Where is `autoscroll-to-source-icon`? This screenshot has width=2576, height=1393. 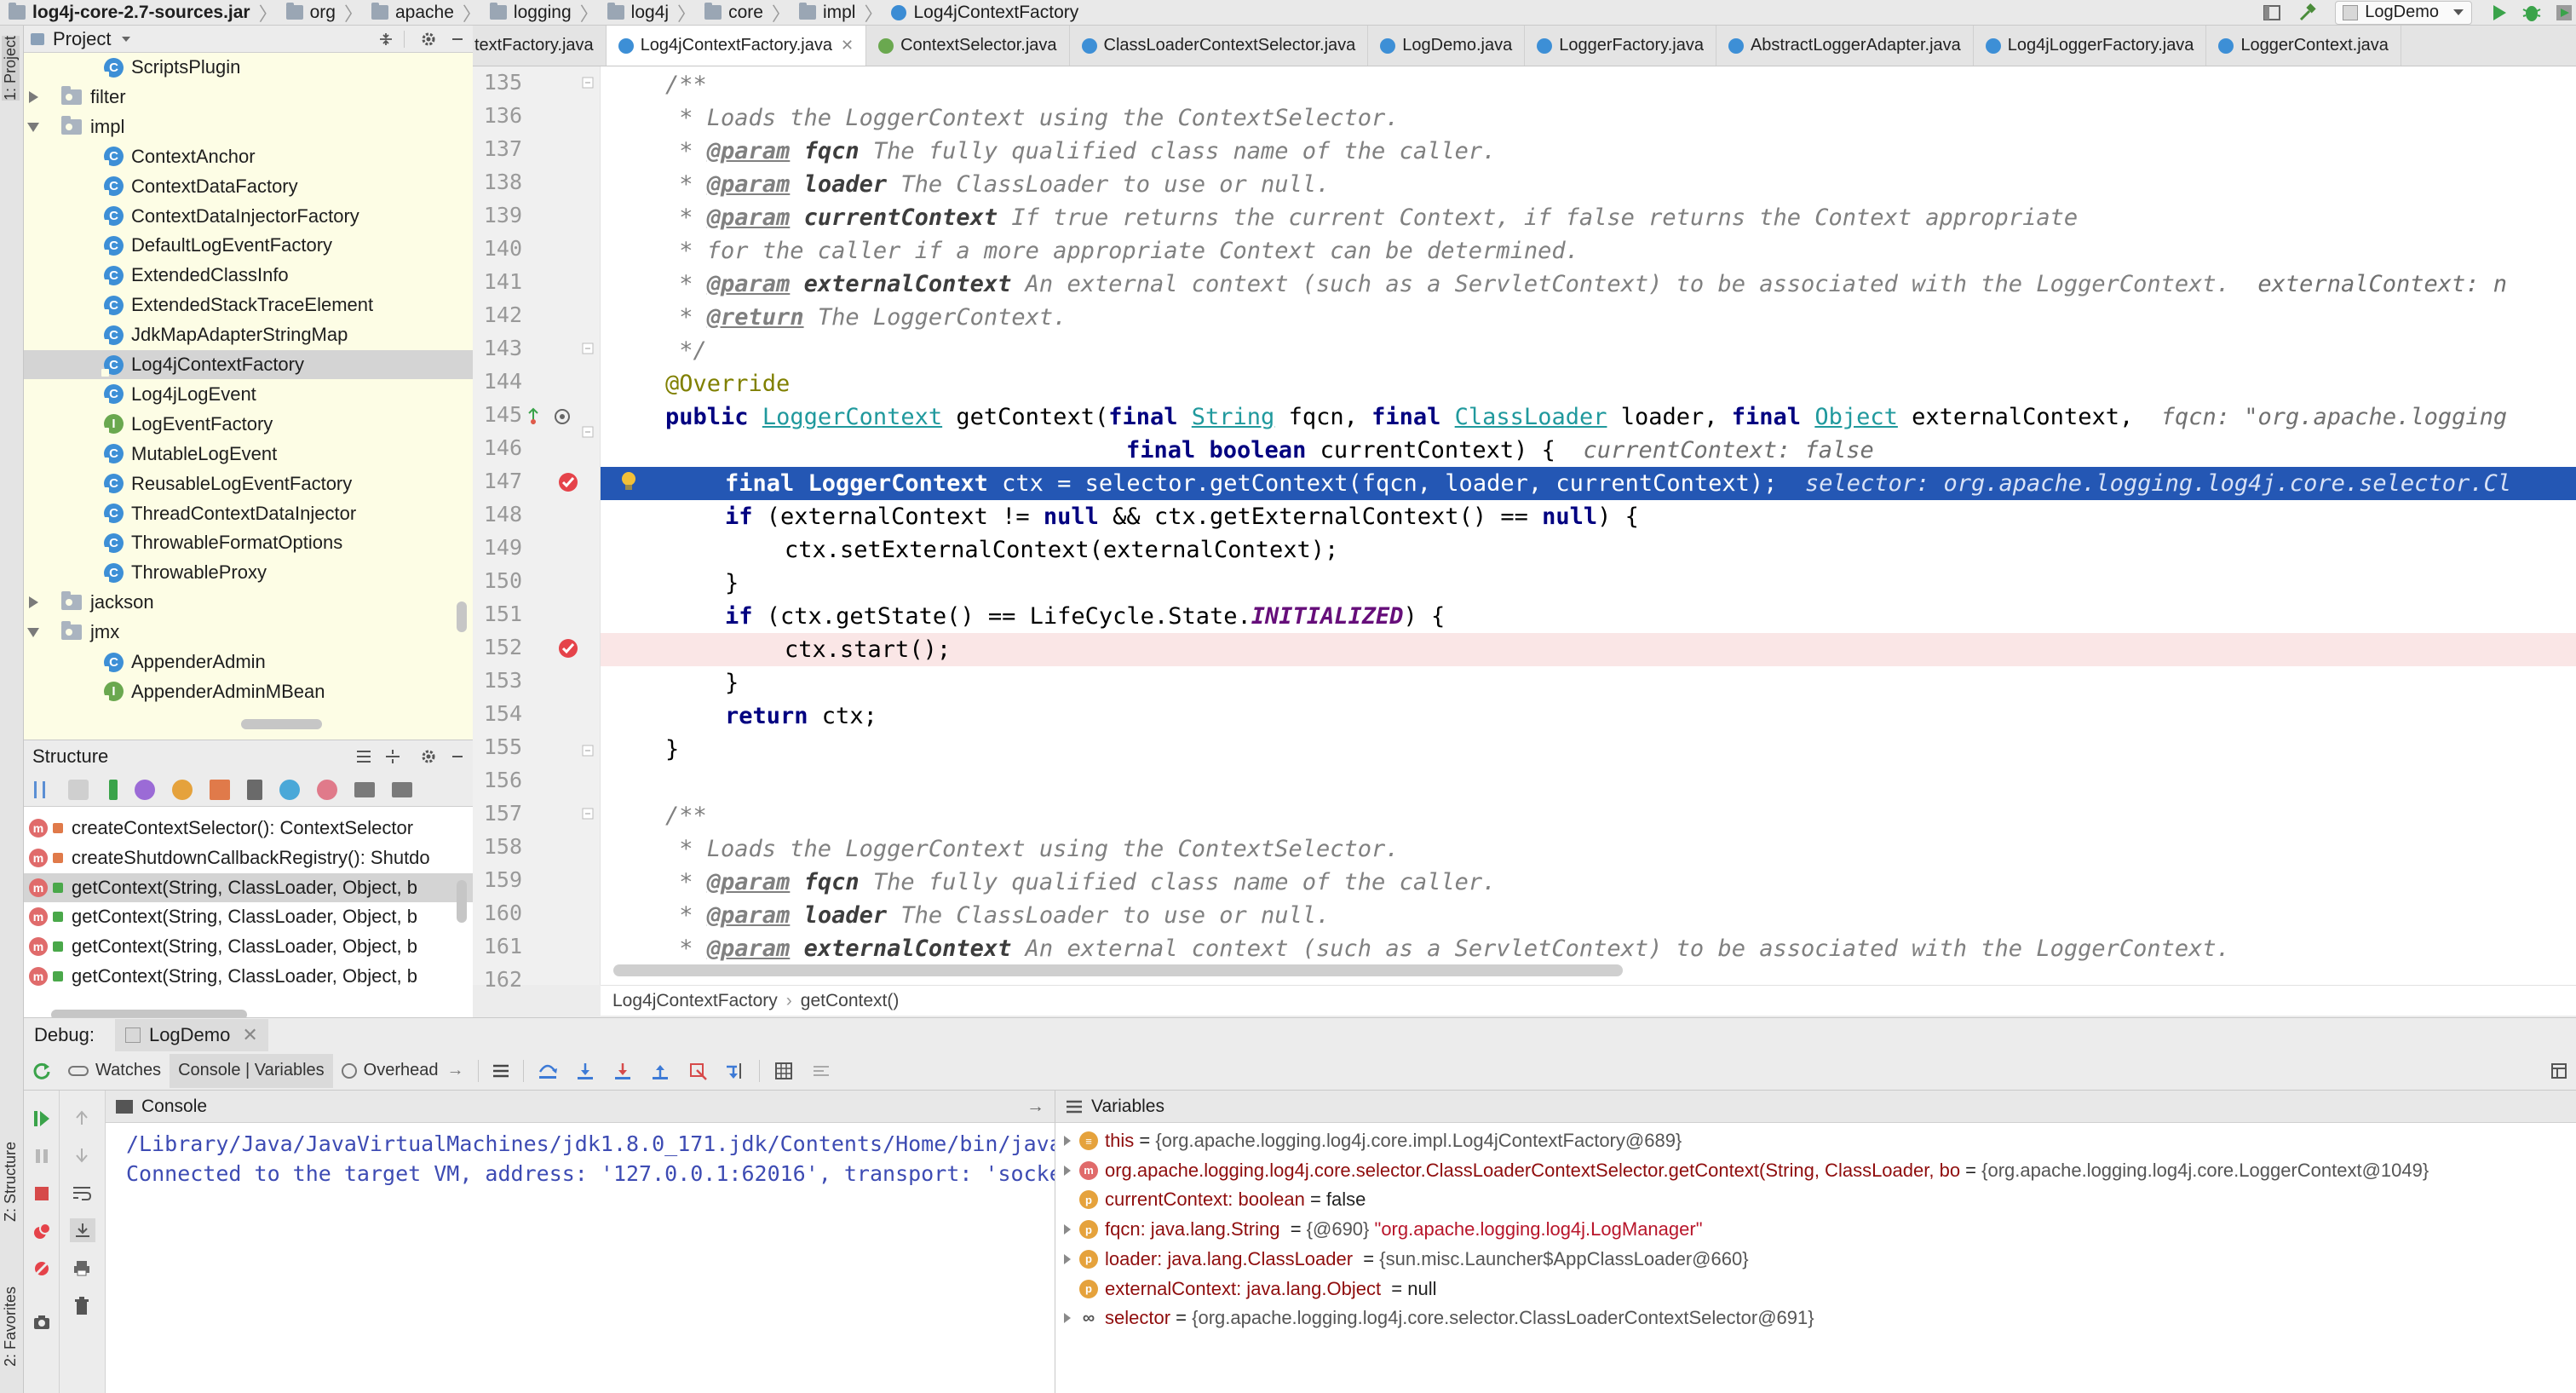 autoscroll-to-source-icon is located at coordinates (365, 789).